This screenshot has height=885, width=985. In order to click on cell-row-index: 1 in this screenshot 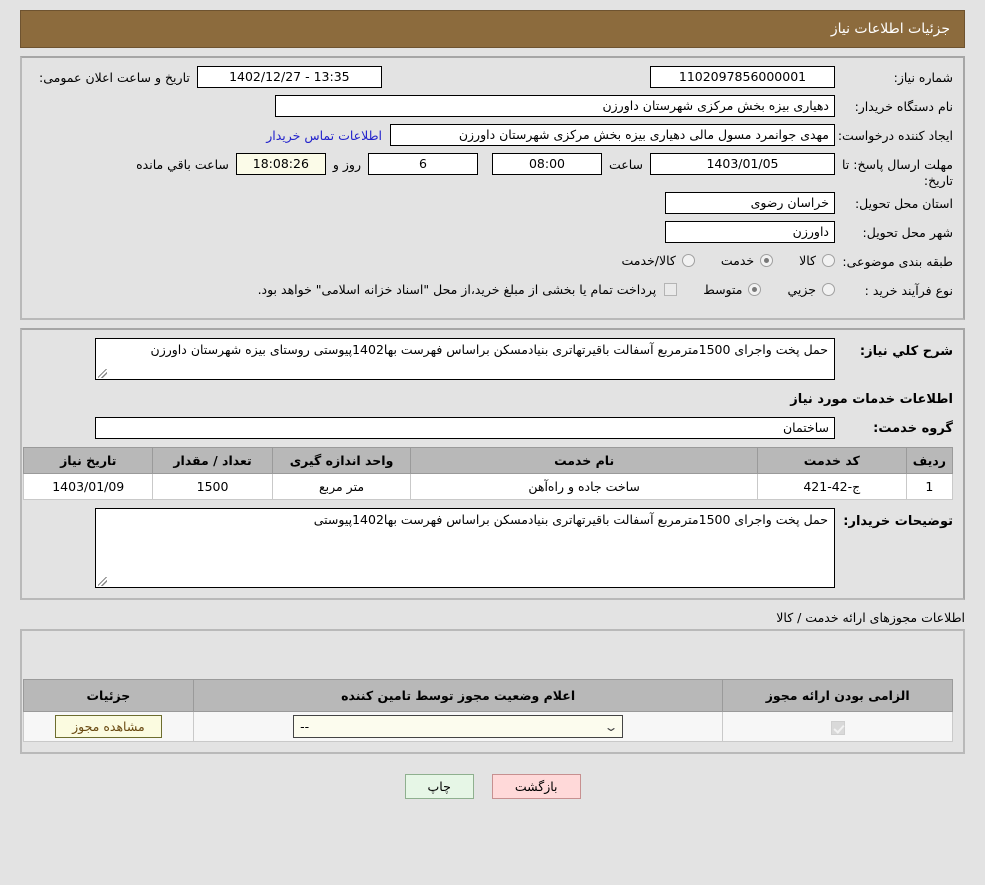, I will do `click(929, 487)`.